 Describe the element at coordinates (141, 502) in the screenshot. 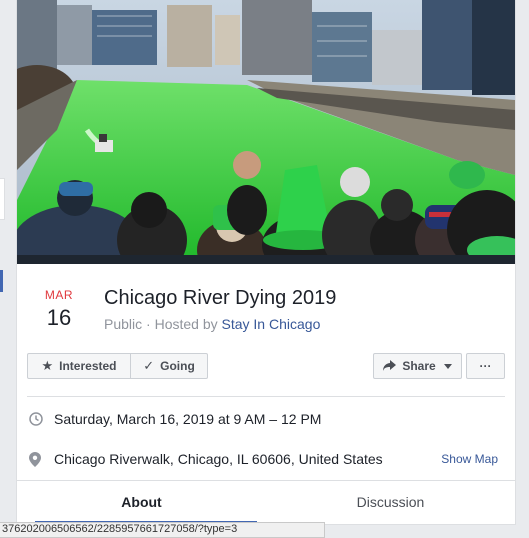

I see `tab-about: About` at that location.